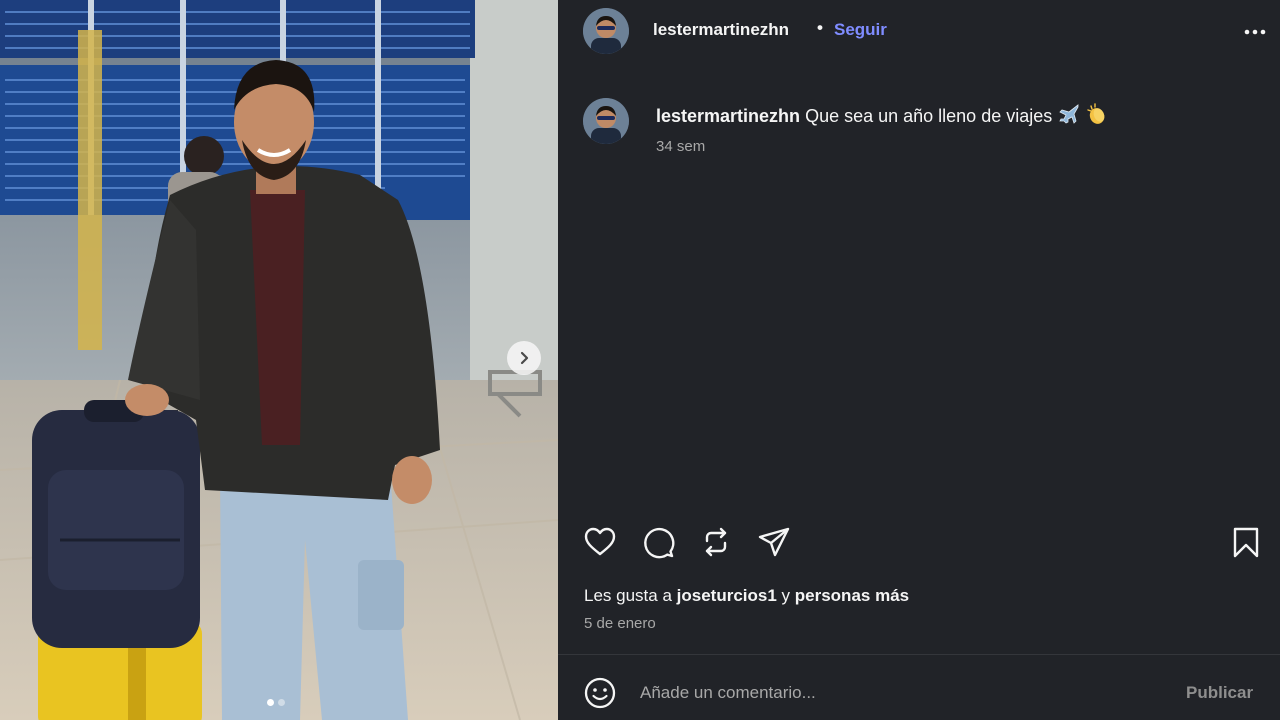 The height and width of the screenshot is (720, 1280). I want to click on caption-author-avatar, so click(606, 121).